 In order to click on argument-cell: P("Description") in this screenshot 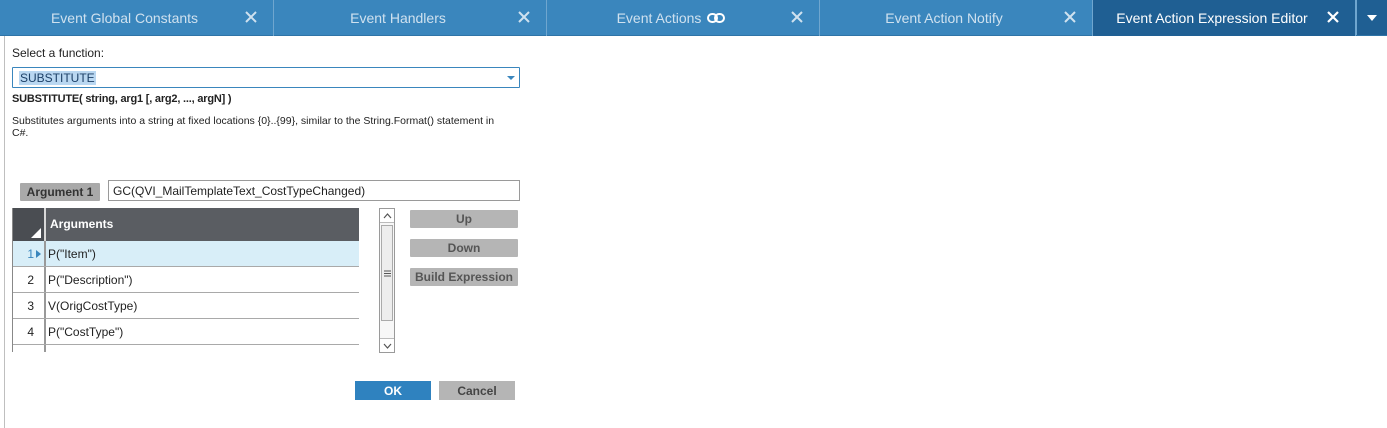, I will do `click(89, 279)`.